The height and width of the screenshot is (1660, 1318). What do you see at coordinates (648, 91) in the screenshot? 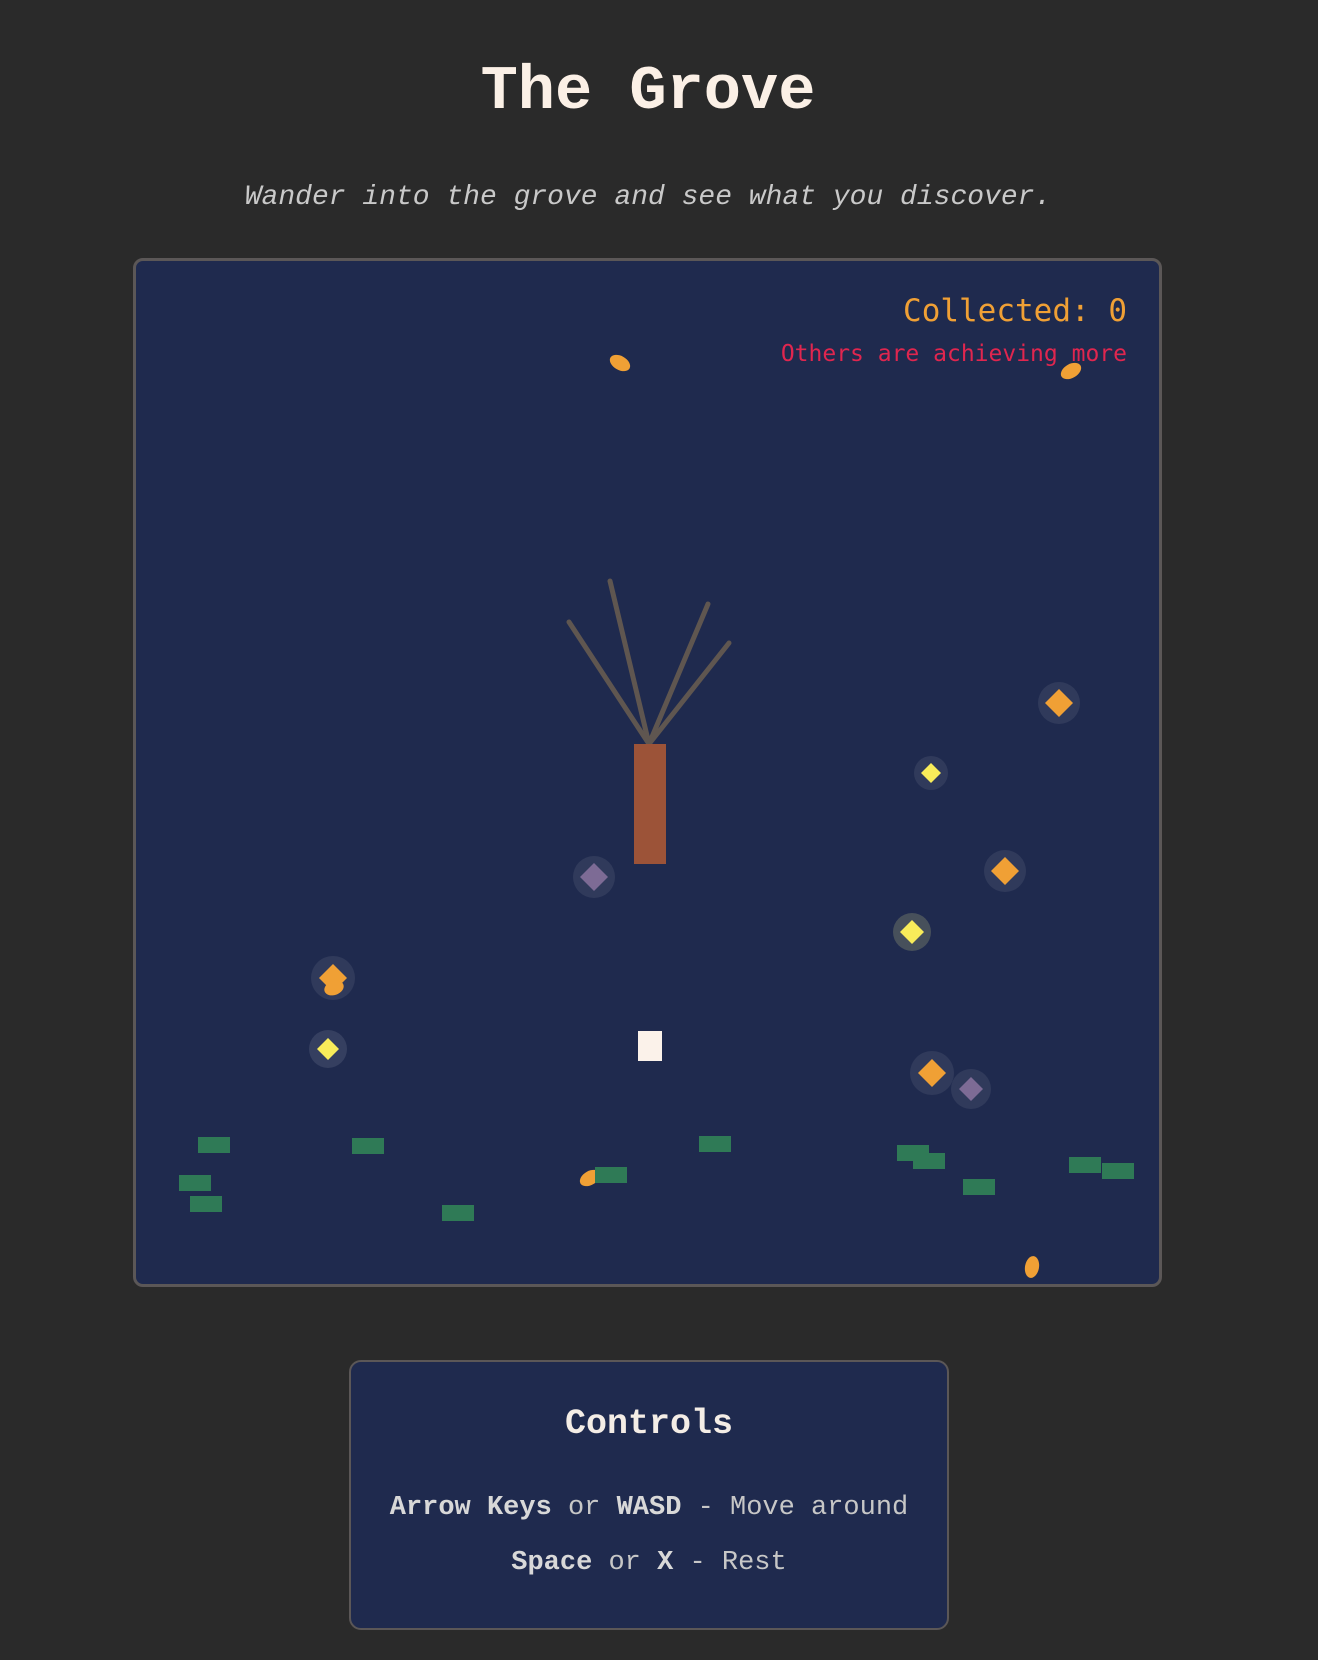
I see `page-title: The Grove` at bounding box center [648, 91].